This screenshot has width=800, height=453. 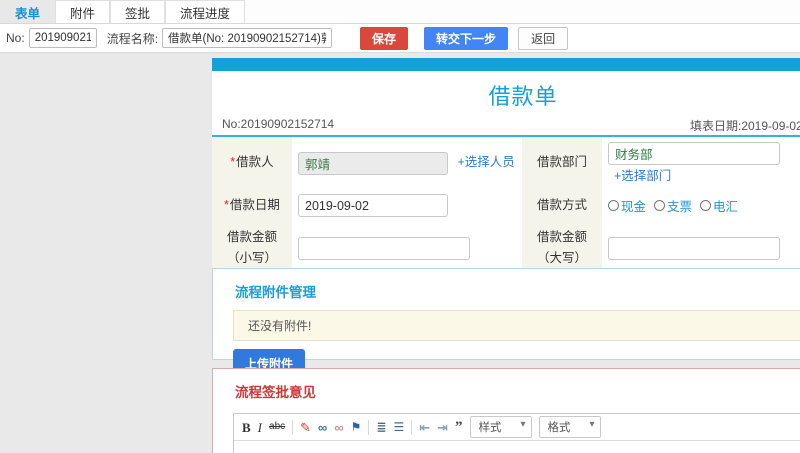 What do you see at coordinates (634, 207) in the screenshot?
I see `radio-cash-label: 现金` at bounding box center [634, 207].